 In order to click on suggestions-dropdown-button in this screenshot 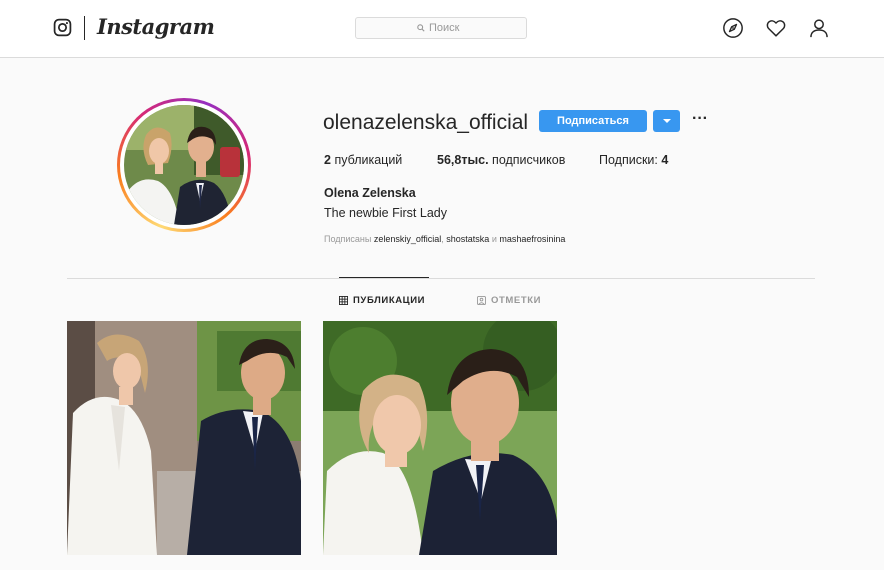, I will do `click(666, 121)`.